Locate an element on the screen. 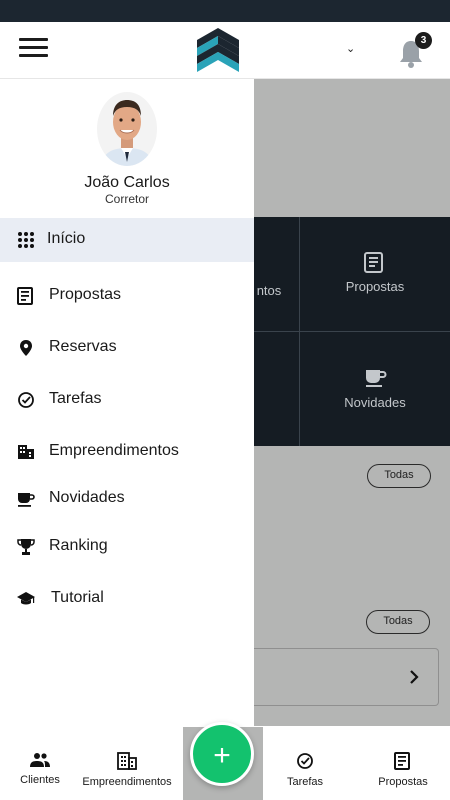 The height and width of the screenshot is (800, 450). menu-item-inicio: Início is located at coordinates (127, 240).